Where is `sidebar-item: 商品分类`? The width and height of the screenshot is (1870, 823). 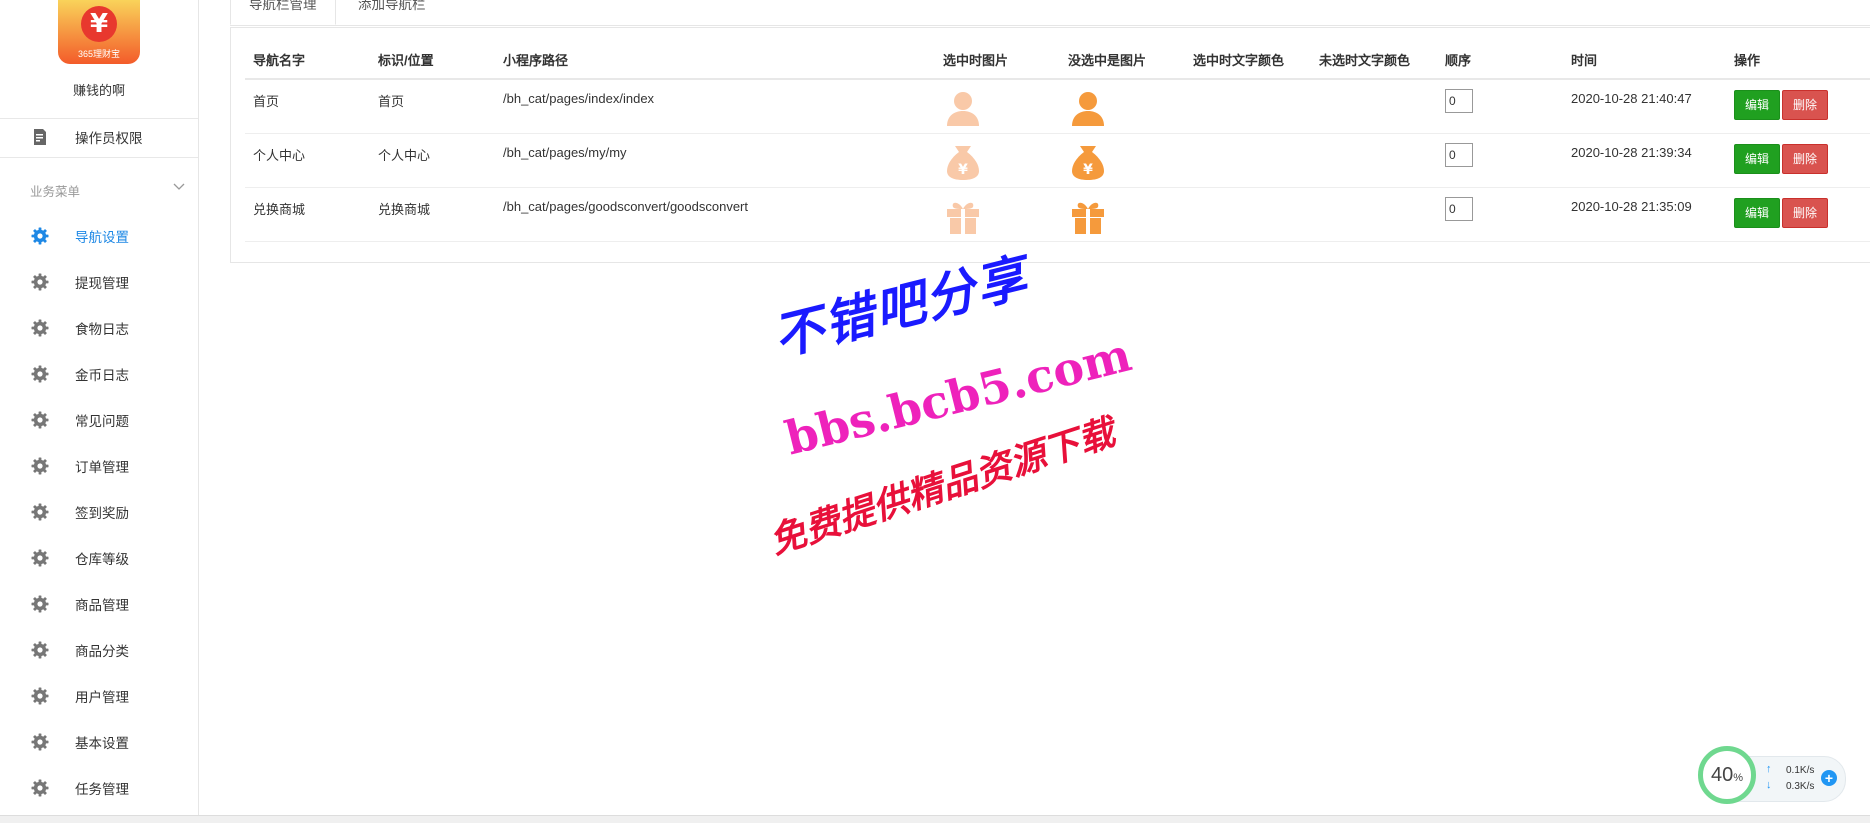 sidebar-item: 商品分类 is located at coordinates (99, 650).